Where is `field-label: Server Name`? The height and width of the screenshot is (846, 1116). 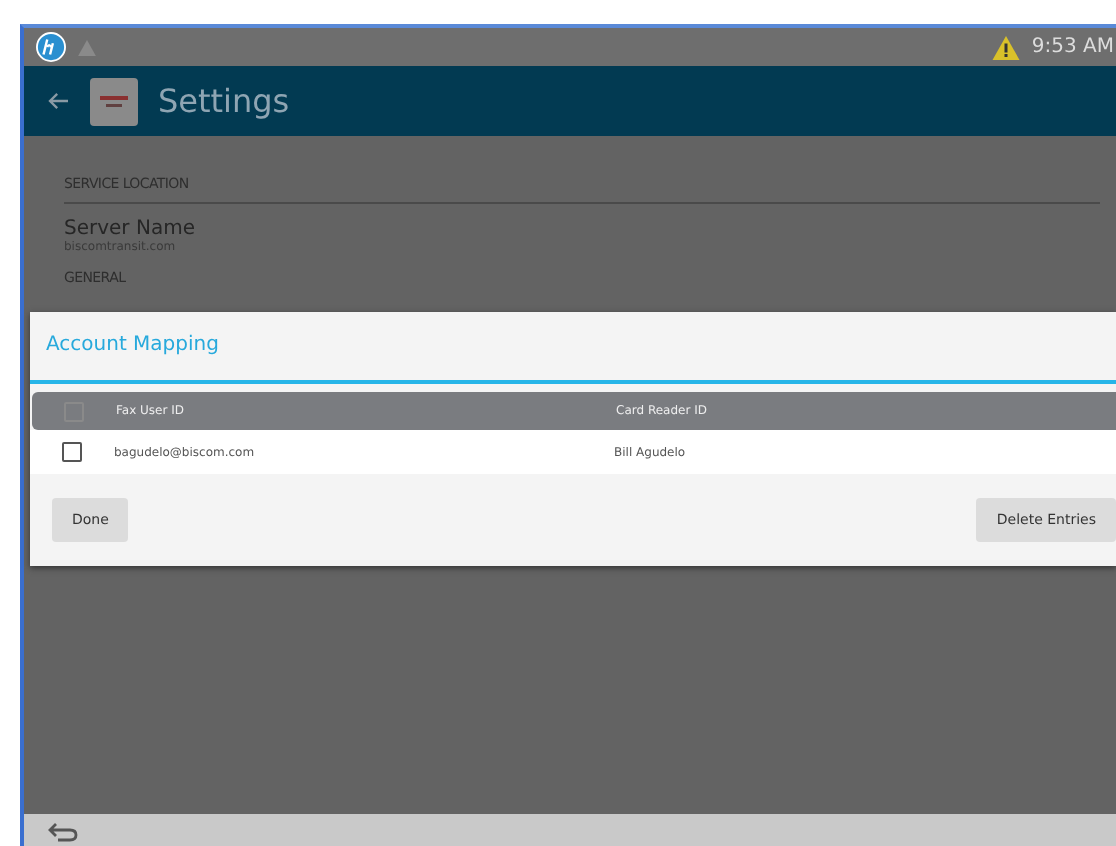
field-label: Server Name is located at coordinates (130, 229).